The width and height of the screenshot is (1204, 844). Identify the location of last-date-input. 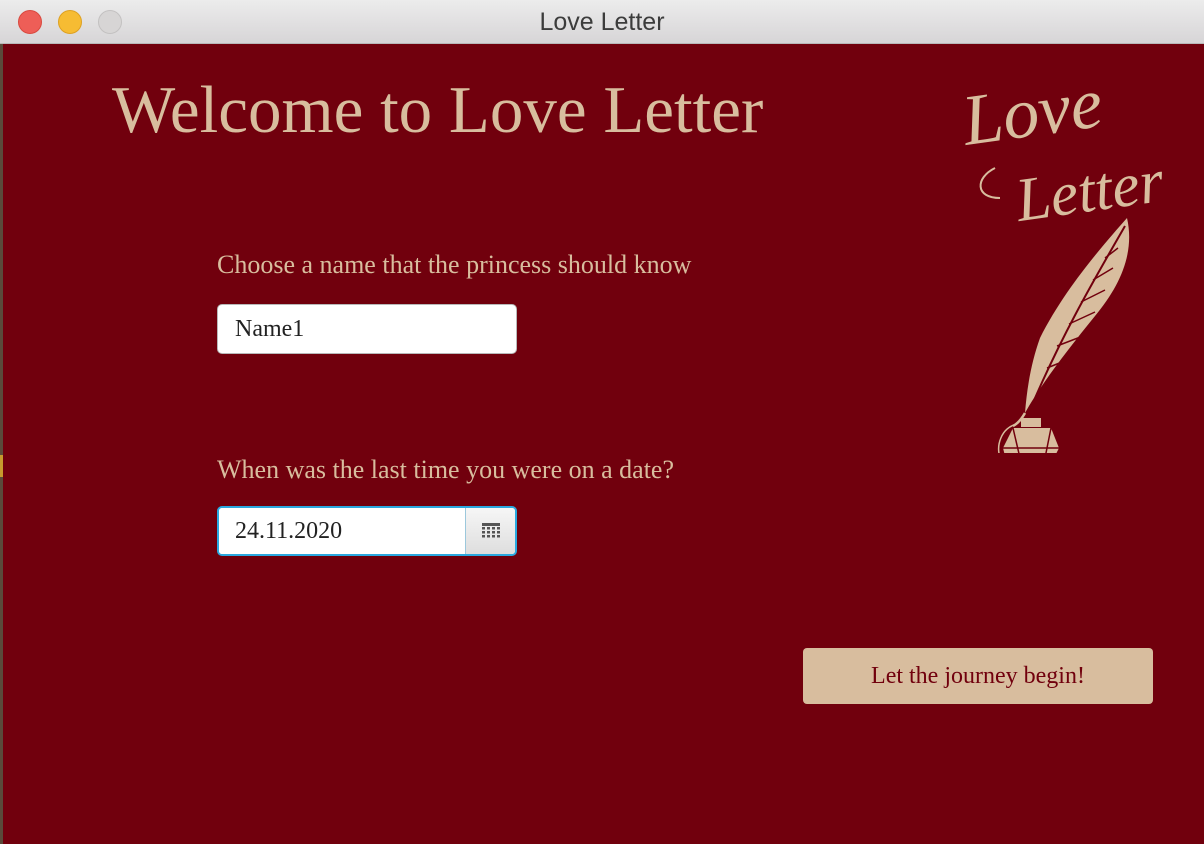
(342, 531).